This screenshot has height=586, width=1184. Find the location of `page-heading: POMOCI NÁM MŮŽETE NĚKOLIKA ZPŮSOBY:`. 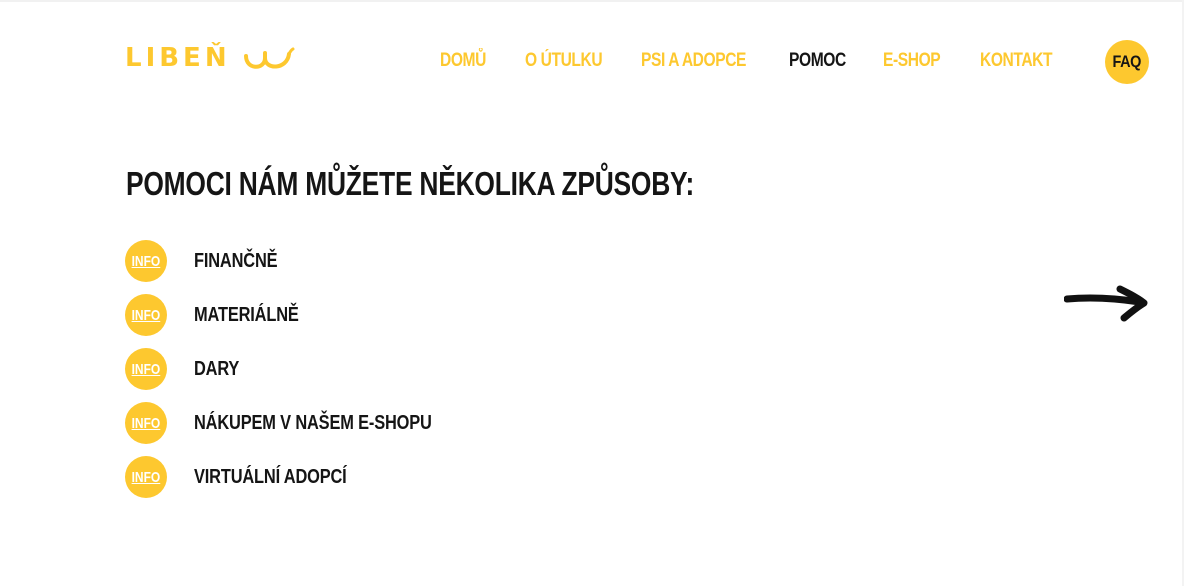

page-heading: POMOCI NÁM MŮŽETE NĚKOLIKA ZPŮSOBY: is located at coordinates (410, 183).